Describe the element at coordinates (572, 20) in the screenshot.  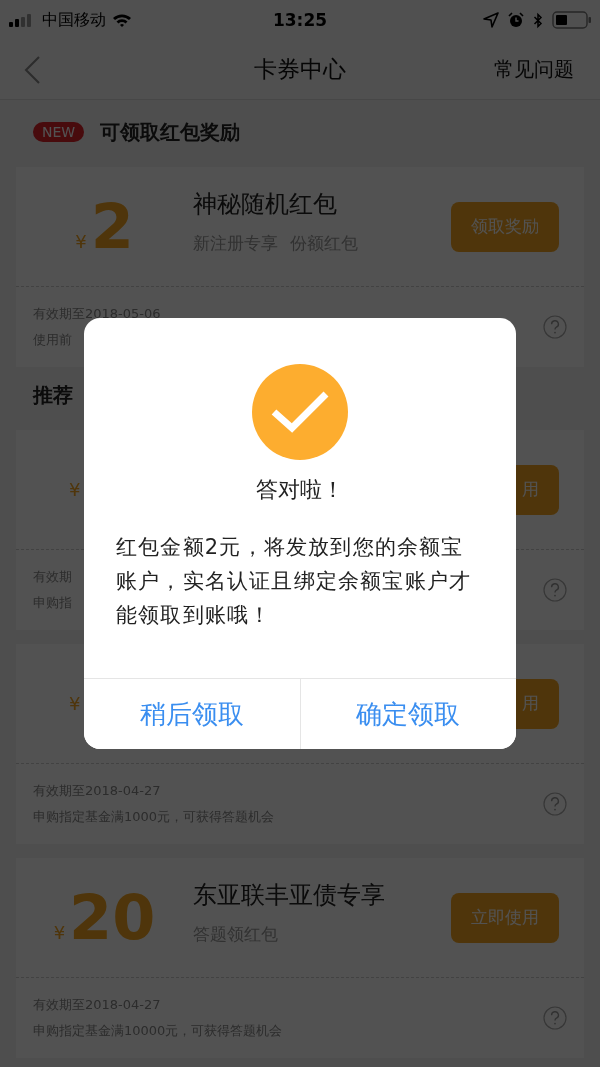
I see `battery-icon` at that location.